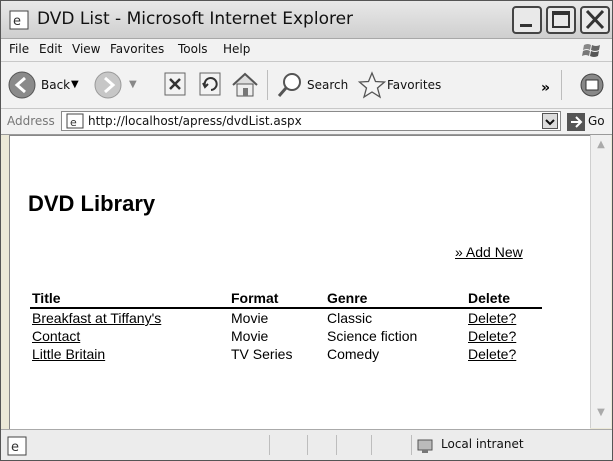  What do you see at coordinates (395, 298) in the screenshot?
I see `column-header-genre: Genre` at bounding box center [395, 298].